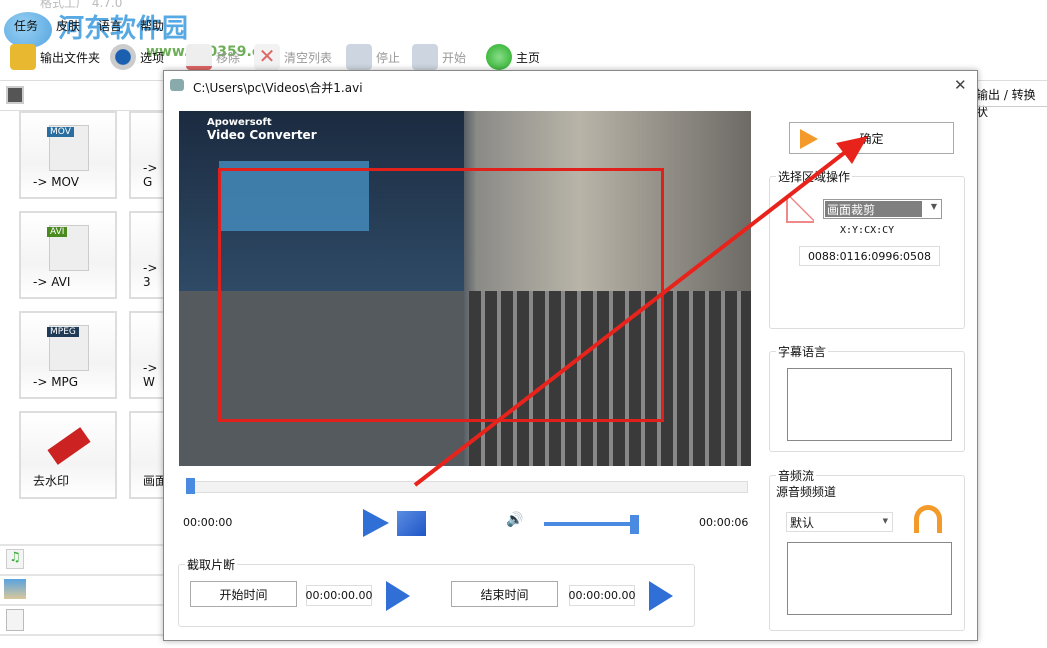  Describe the element at coordinates (852, 150) in the screenshot. I see `arrow-head` at that location.